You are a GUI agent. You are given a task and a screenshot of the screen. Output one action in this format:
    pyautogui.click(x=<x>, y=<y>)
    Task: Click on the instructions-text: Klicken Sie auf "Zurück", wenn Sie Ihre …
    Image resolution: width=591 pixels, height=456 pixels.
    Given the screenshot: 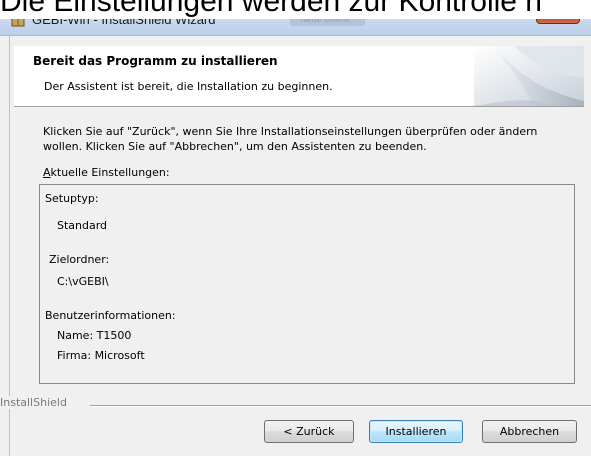 What is the action you would take?
    pyautogui.click(x=308, y=139)
    